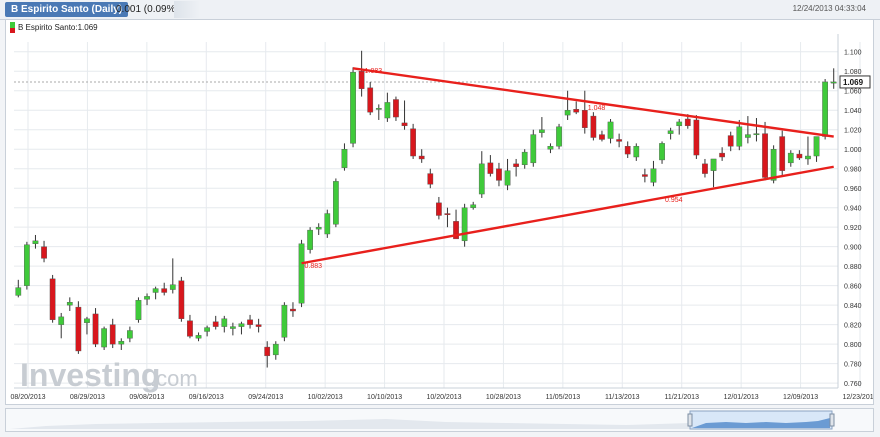 The width and height of the screenshot is (880, 437). I want to click on y-tick-label: 0.860, so click(853, 287).